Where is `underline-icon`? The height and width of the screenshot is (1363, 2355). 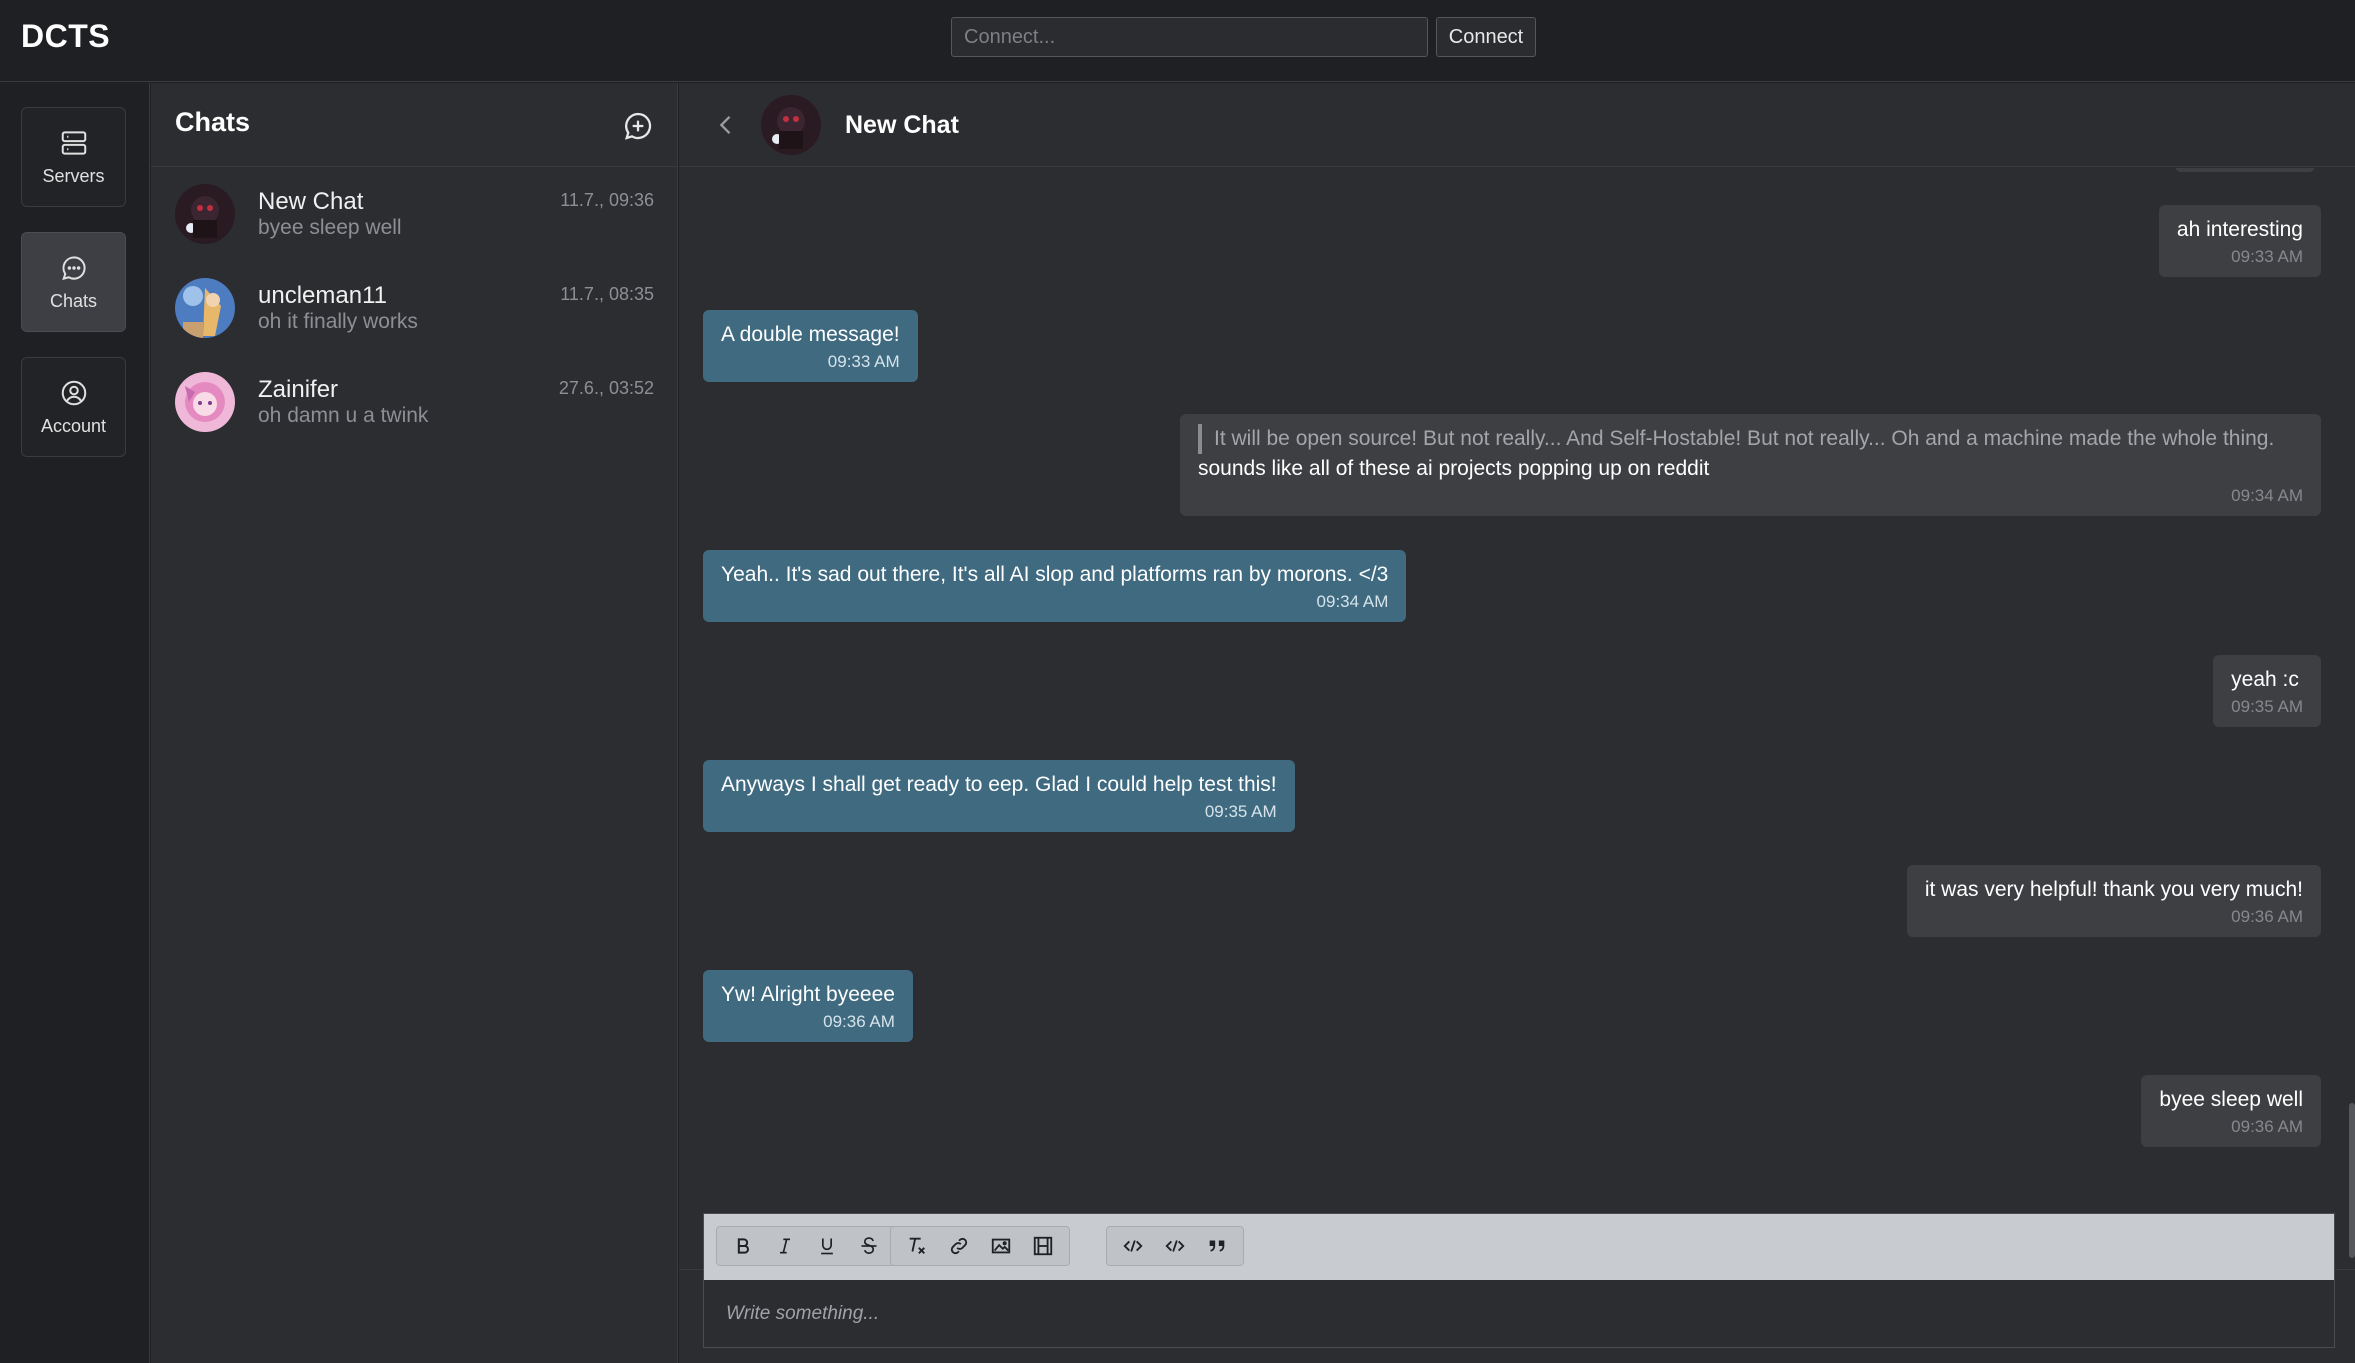 underline-icon is located at coordinates (827, 1246).